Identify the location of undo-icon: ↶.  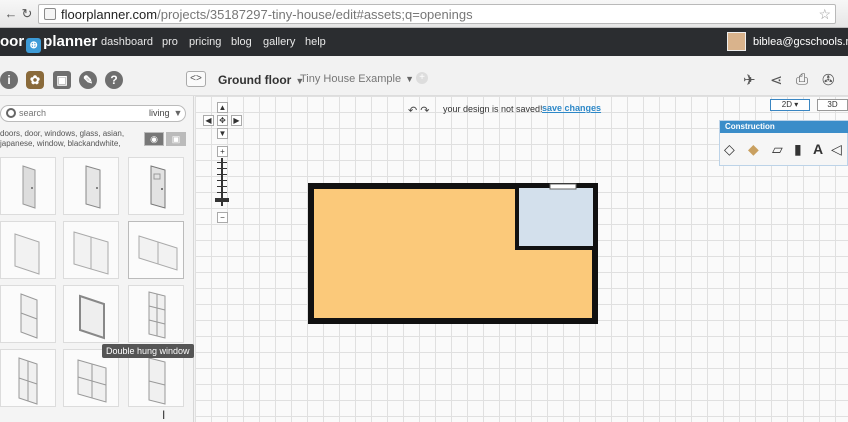
(412, 111).